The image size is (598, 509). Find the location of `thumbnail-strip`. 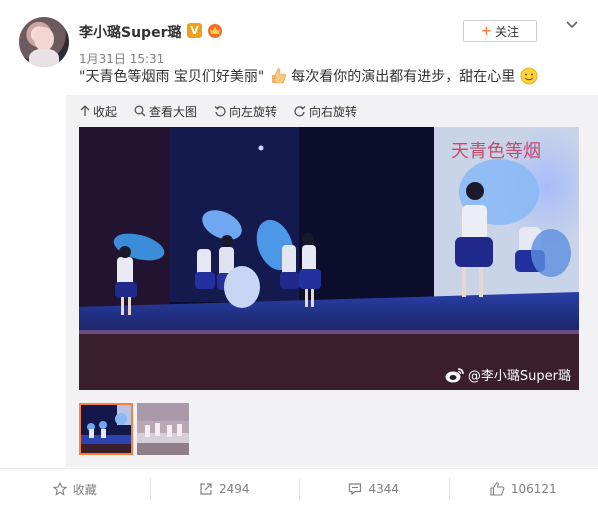

thumbnail-strip is located at coordinates (135, 429).